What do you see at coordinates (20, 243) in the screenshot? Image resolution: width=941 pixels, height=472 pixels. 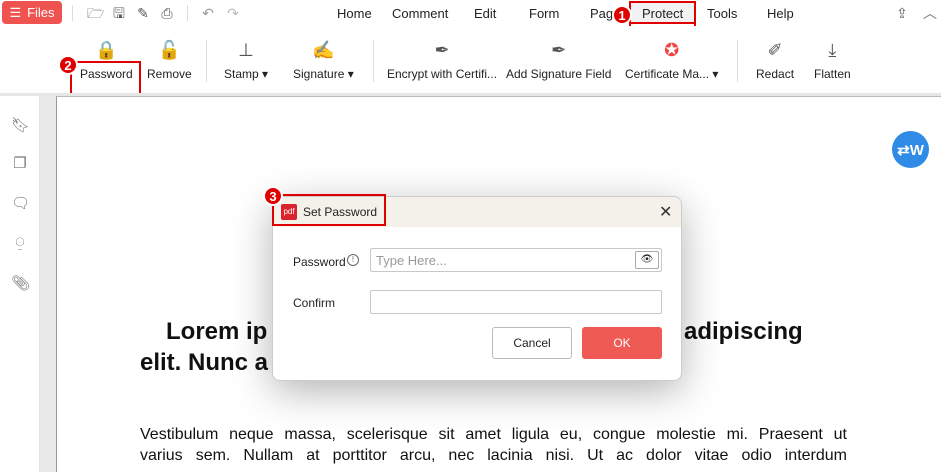 I see `signature-panel-icon: ⍜` at bounding box center [20, 243].